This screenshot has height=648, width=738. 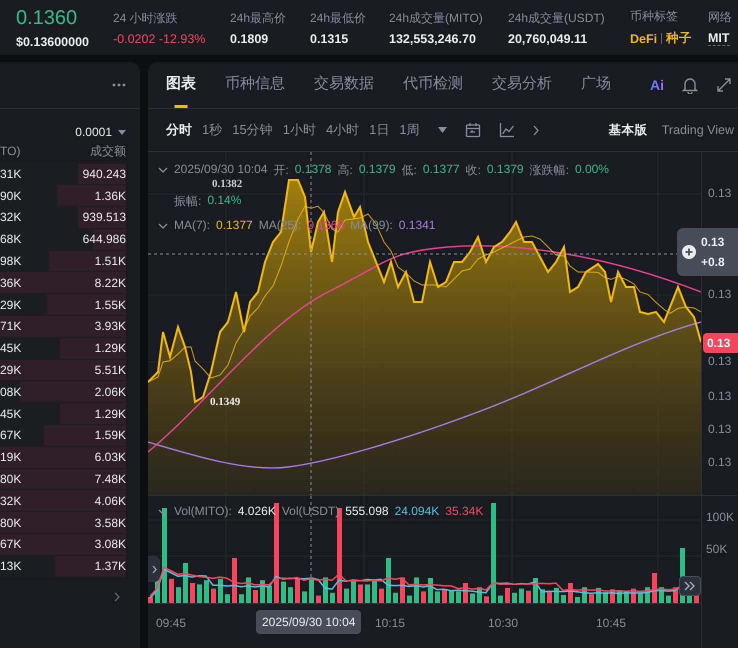 What do you see at coordinates (506, 130) in the screenshot?
I see `line-chart-icon` at bounding box center [506, 130].